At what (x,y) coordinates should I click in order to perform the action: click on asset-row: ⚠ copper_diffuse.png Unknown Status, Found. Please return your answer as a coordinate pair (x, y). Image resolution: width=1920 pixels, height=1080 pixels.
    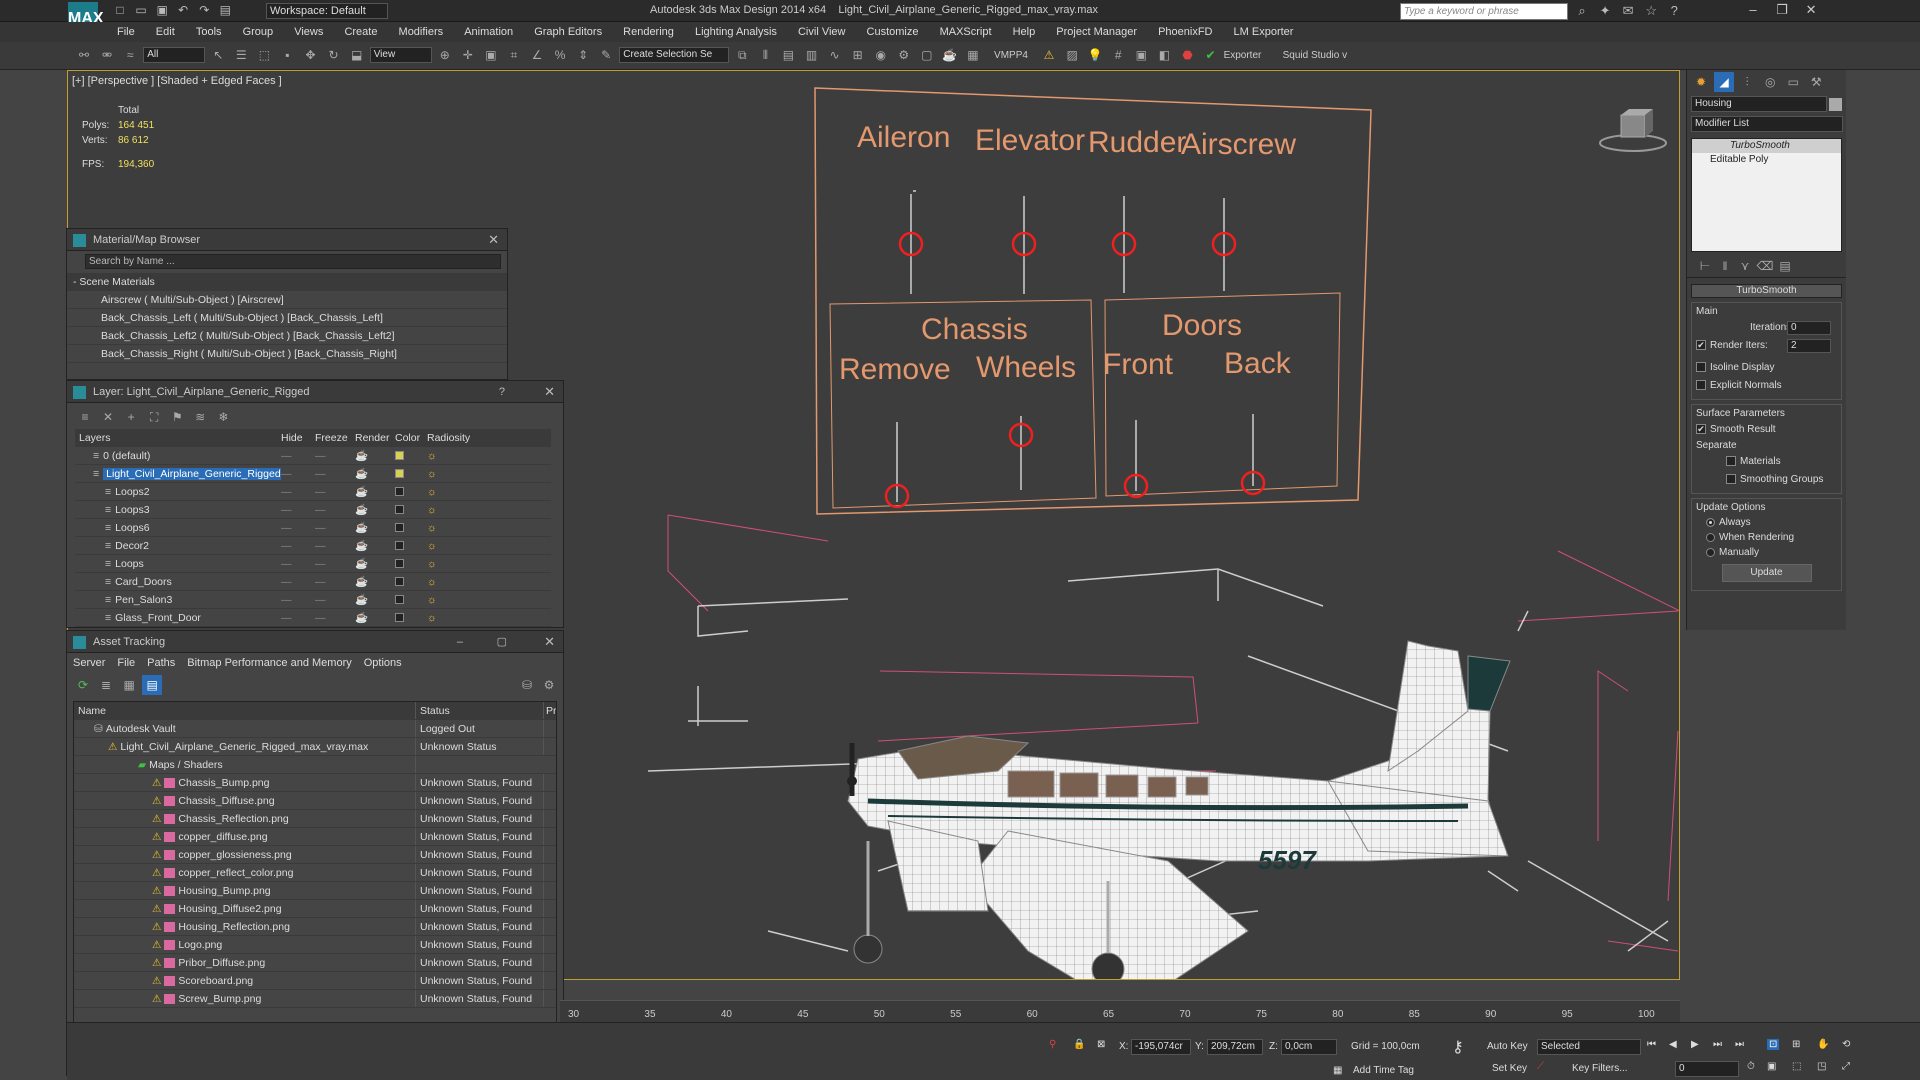
    Looking at the image, I should click on (315, 837).